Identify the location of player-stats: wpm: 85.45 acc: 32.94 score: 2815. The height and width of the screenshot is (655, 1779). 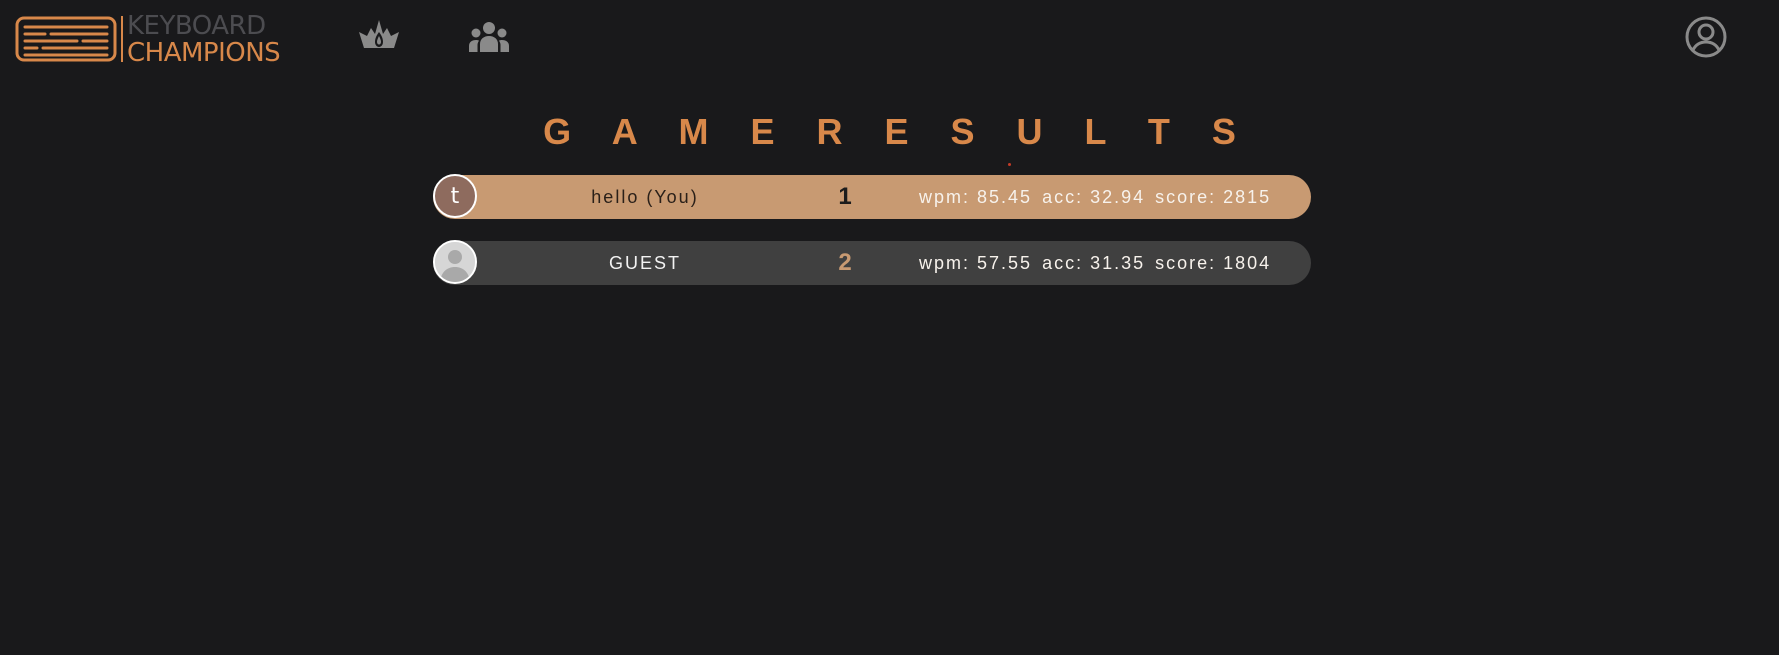
(1100, 197).